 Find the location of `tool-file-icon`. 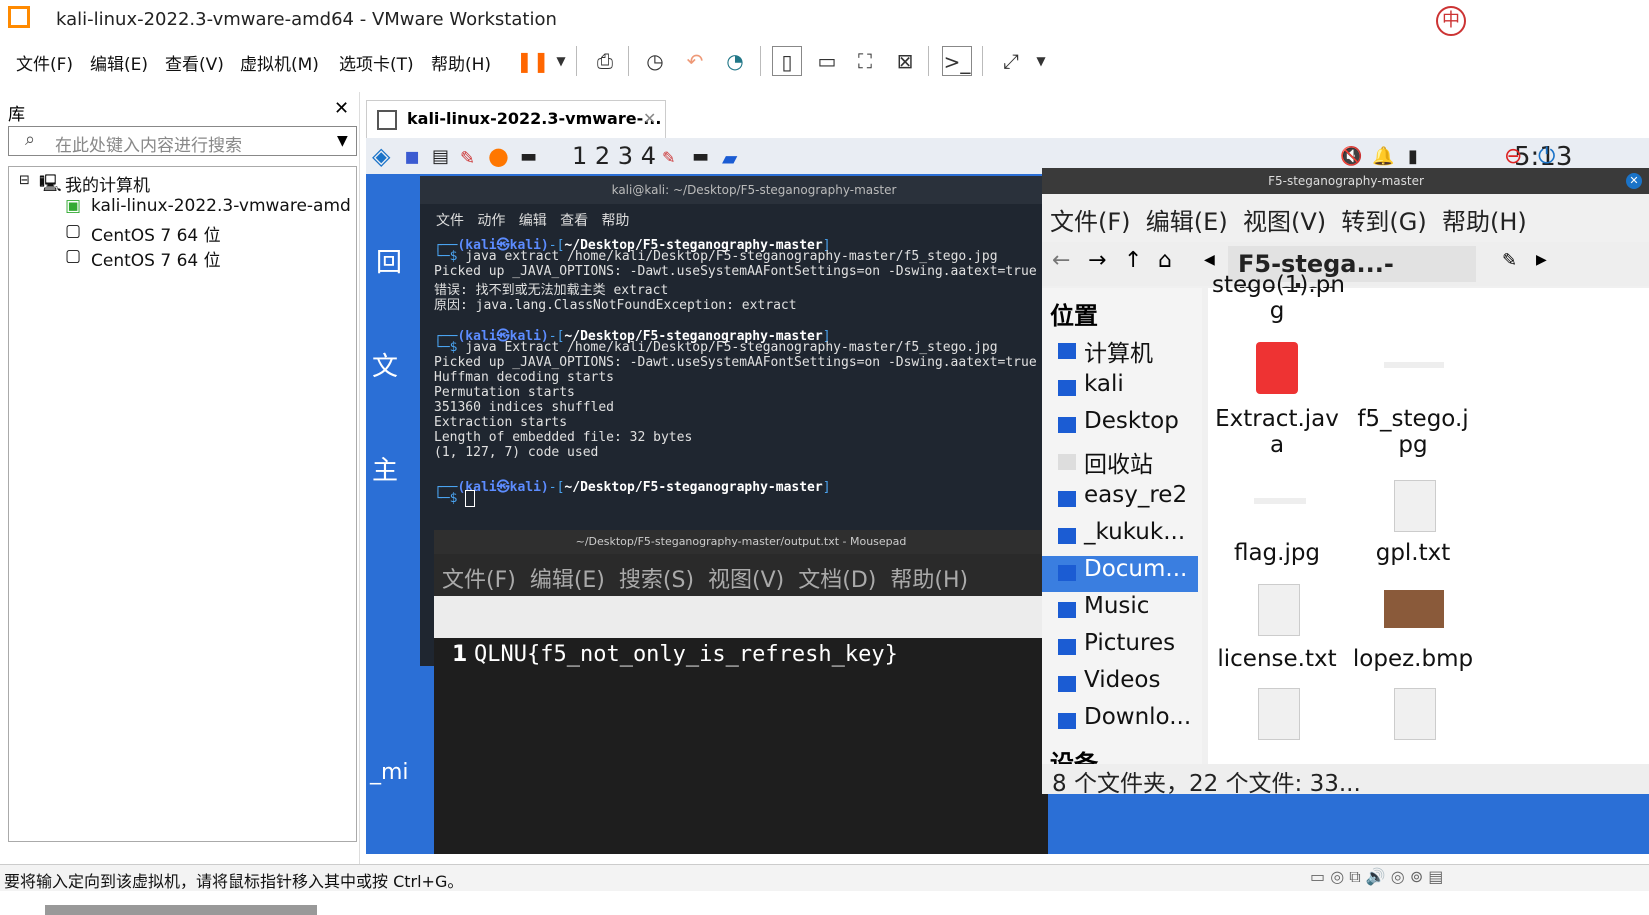

tool-file-icon is located at coordinates (1279, 714).